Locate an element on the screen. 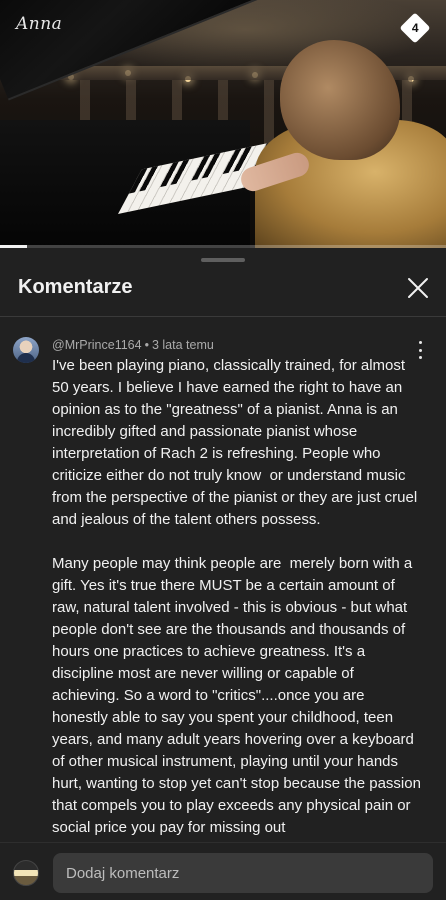 The image size is (446, 900). close-button is located at coordinates (418, 288).